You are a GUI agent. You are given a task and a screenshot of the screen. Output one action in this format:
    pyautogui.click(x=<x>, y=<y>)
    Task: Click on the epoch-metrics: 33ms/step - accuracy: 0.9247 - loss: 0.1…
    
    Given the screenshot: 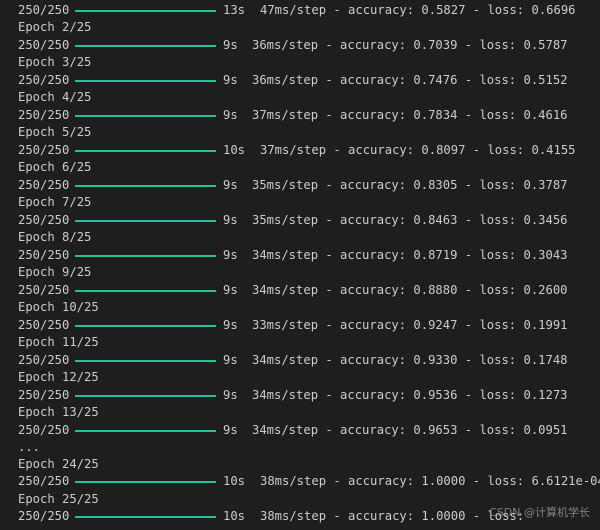 What is the action you would take?
    pyautogui.click(x=410, y=325)
    